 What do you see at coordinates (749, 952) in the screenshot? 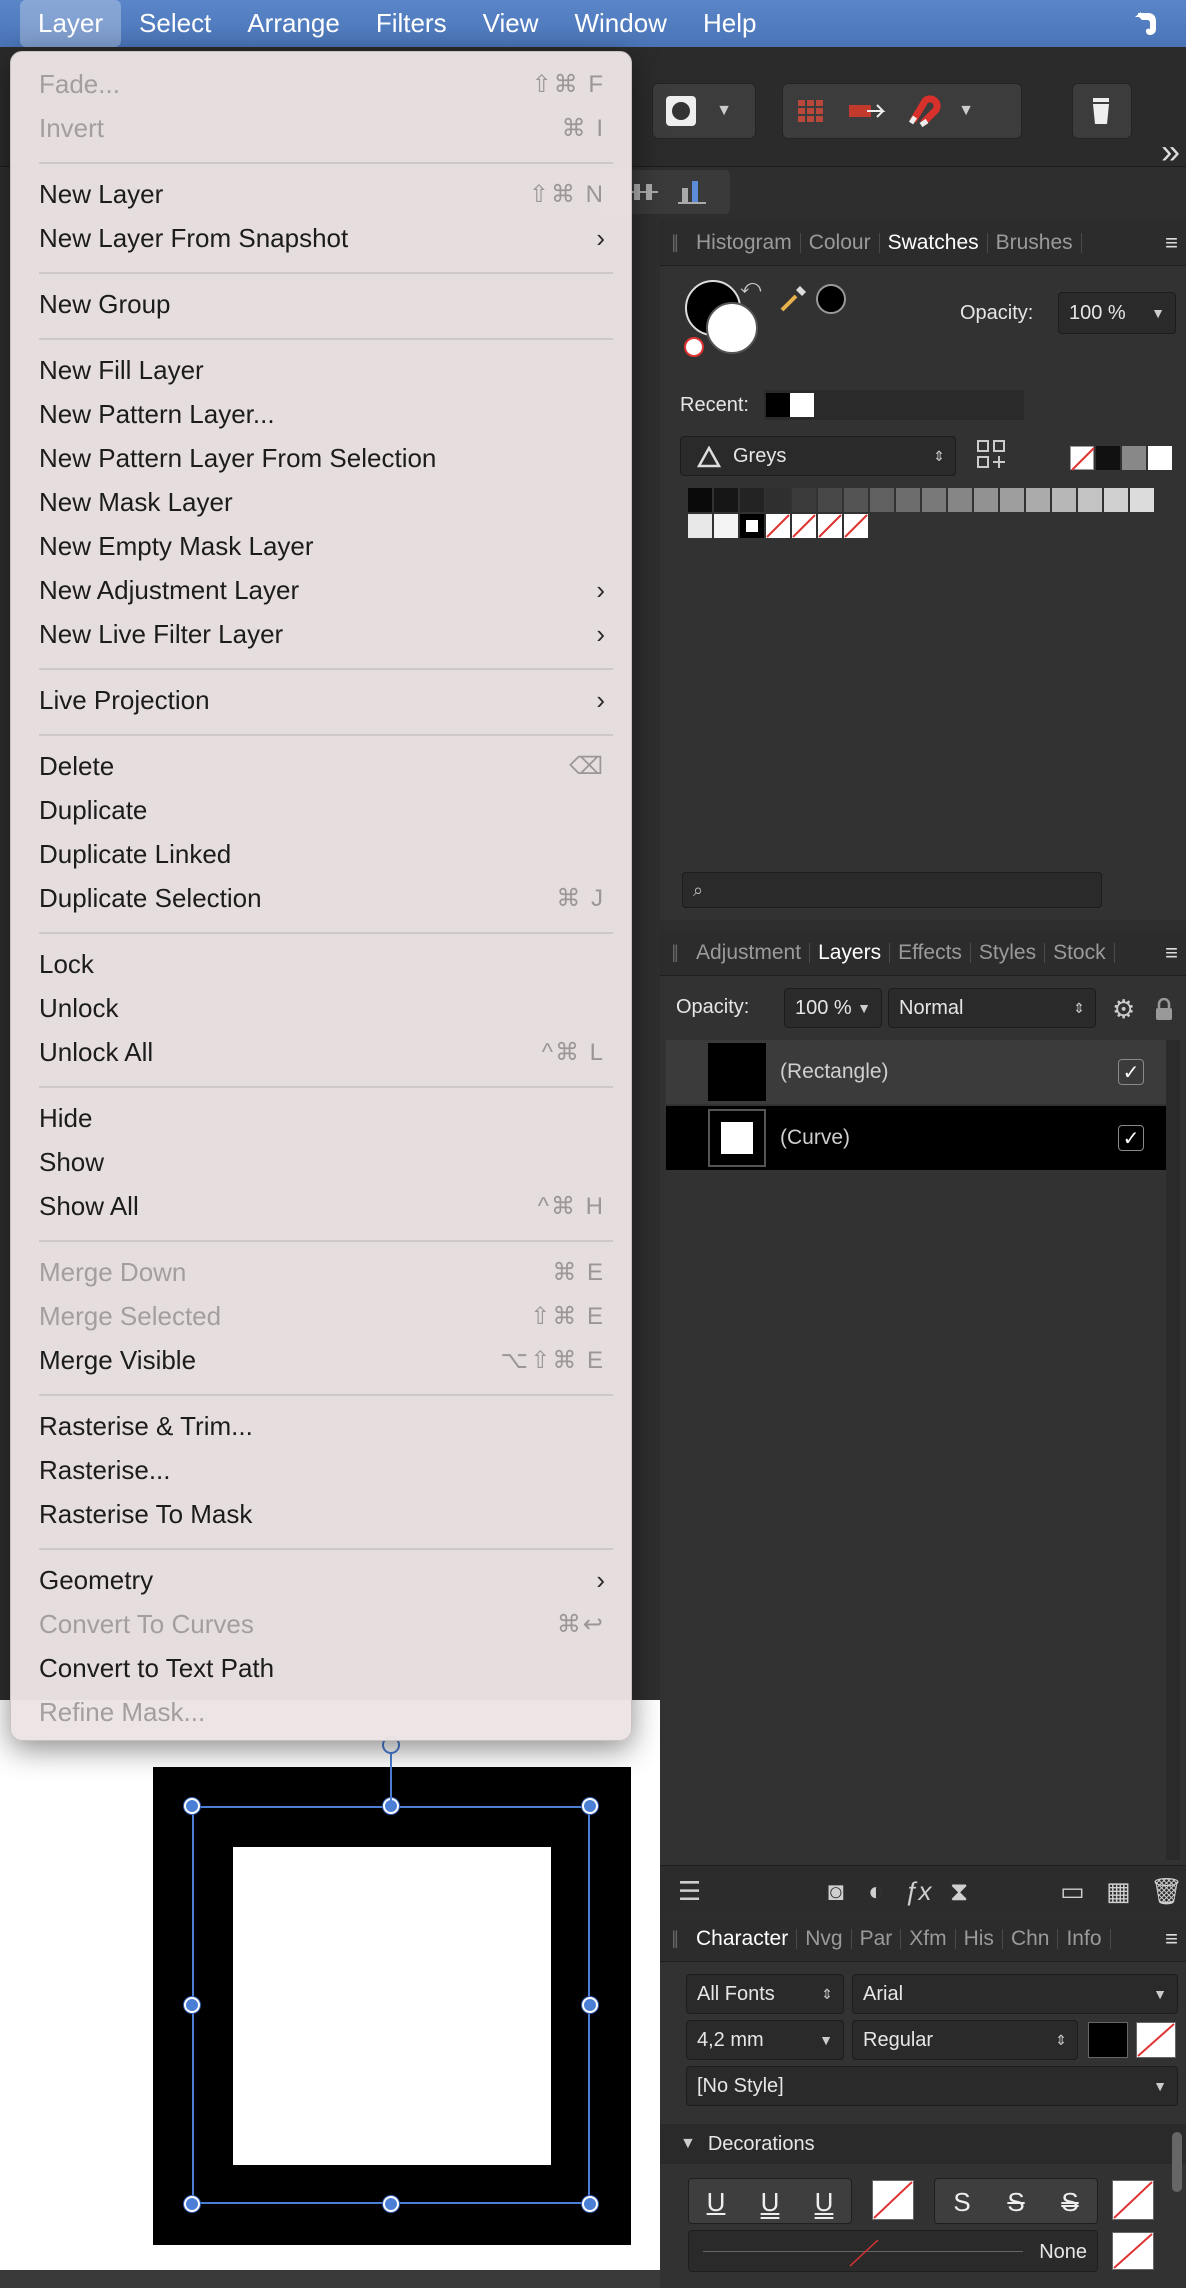
I see `tab-adjustment: Adjustment` at bounding box center [749, 952].